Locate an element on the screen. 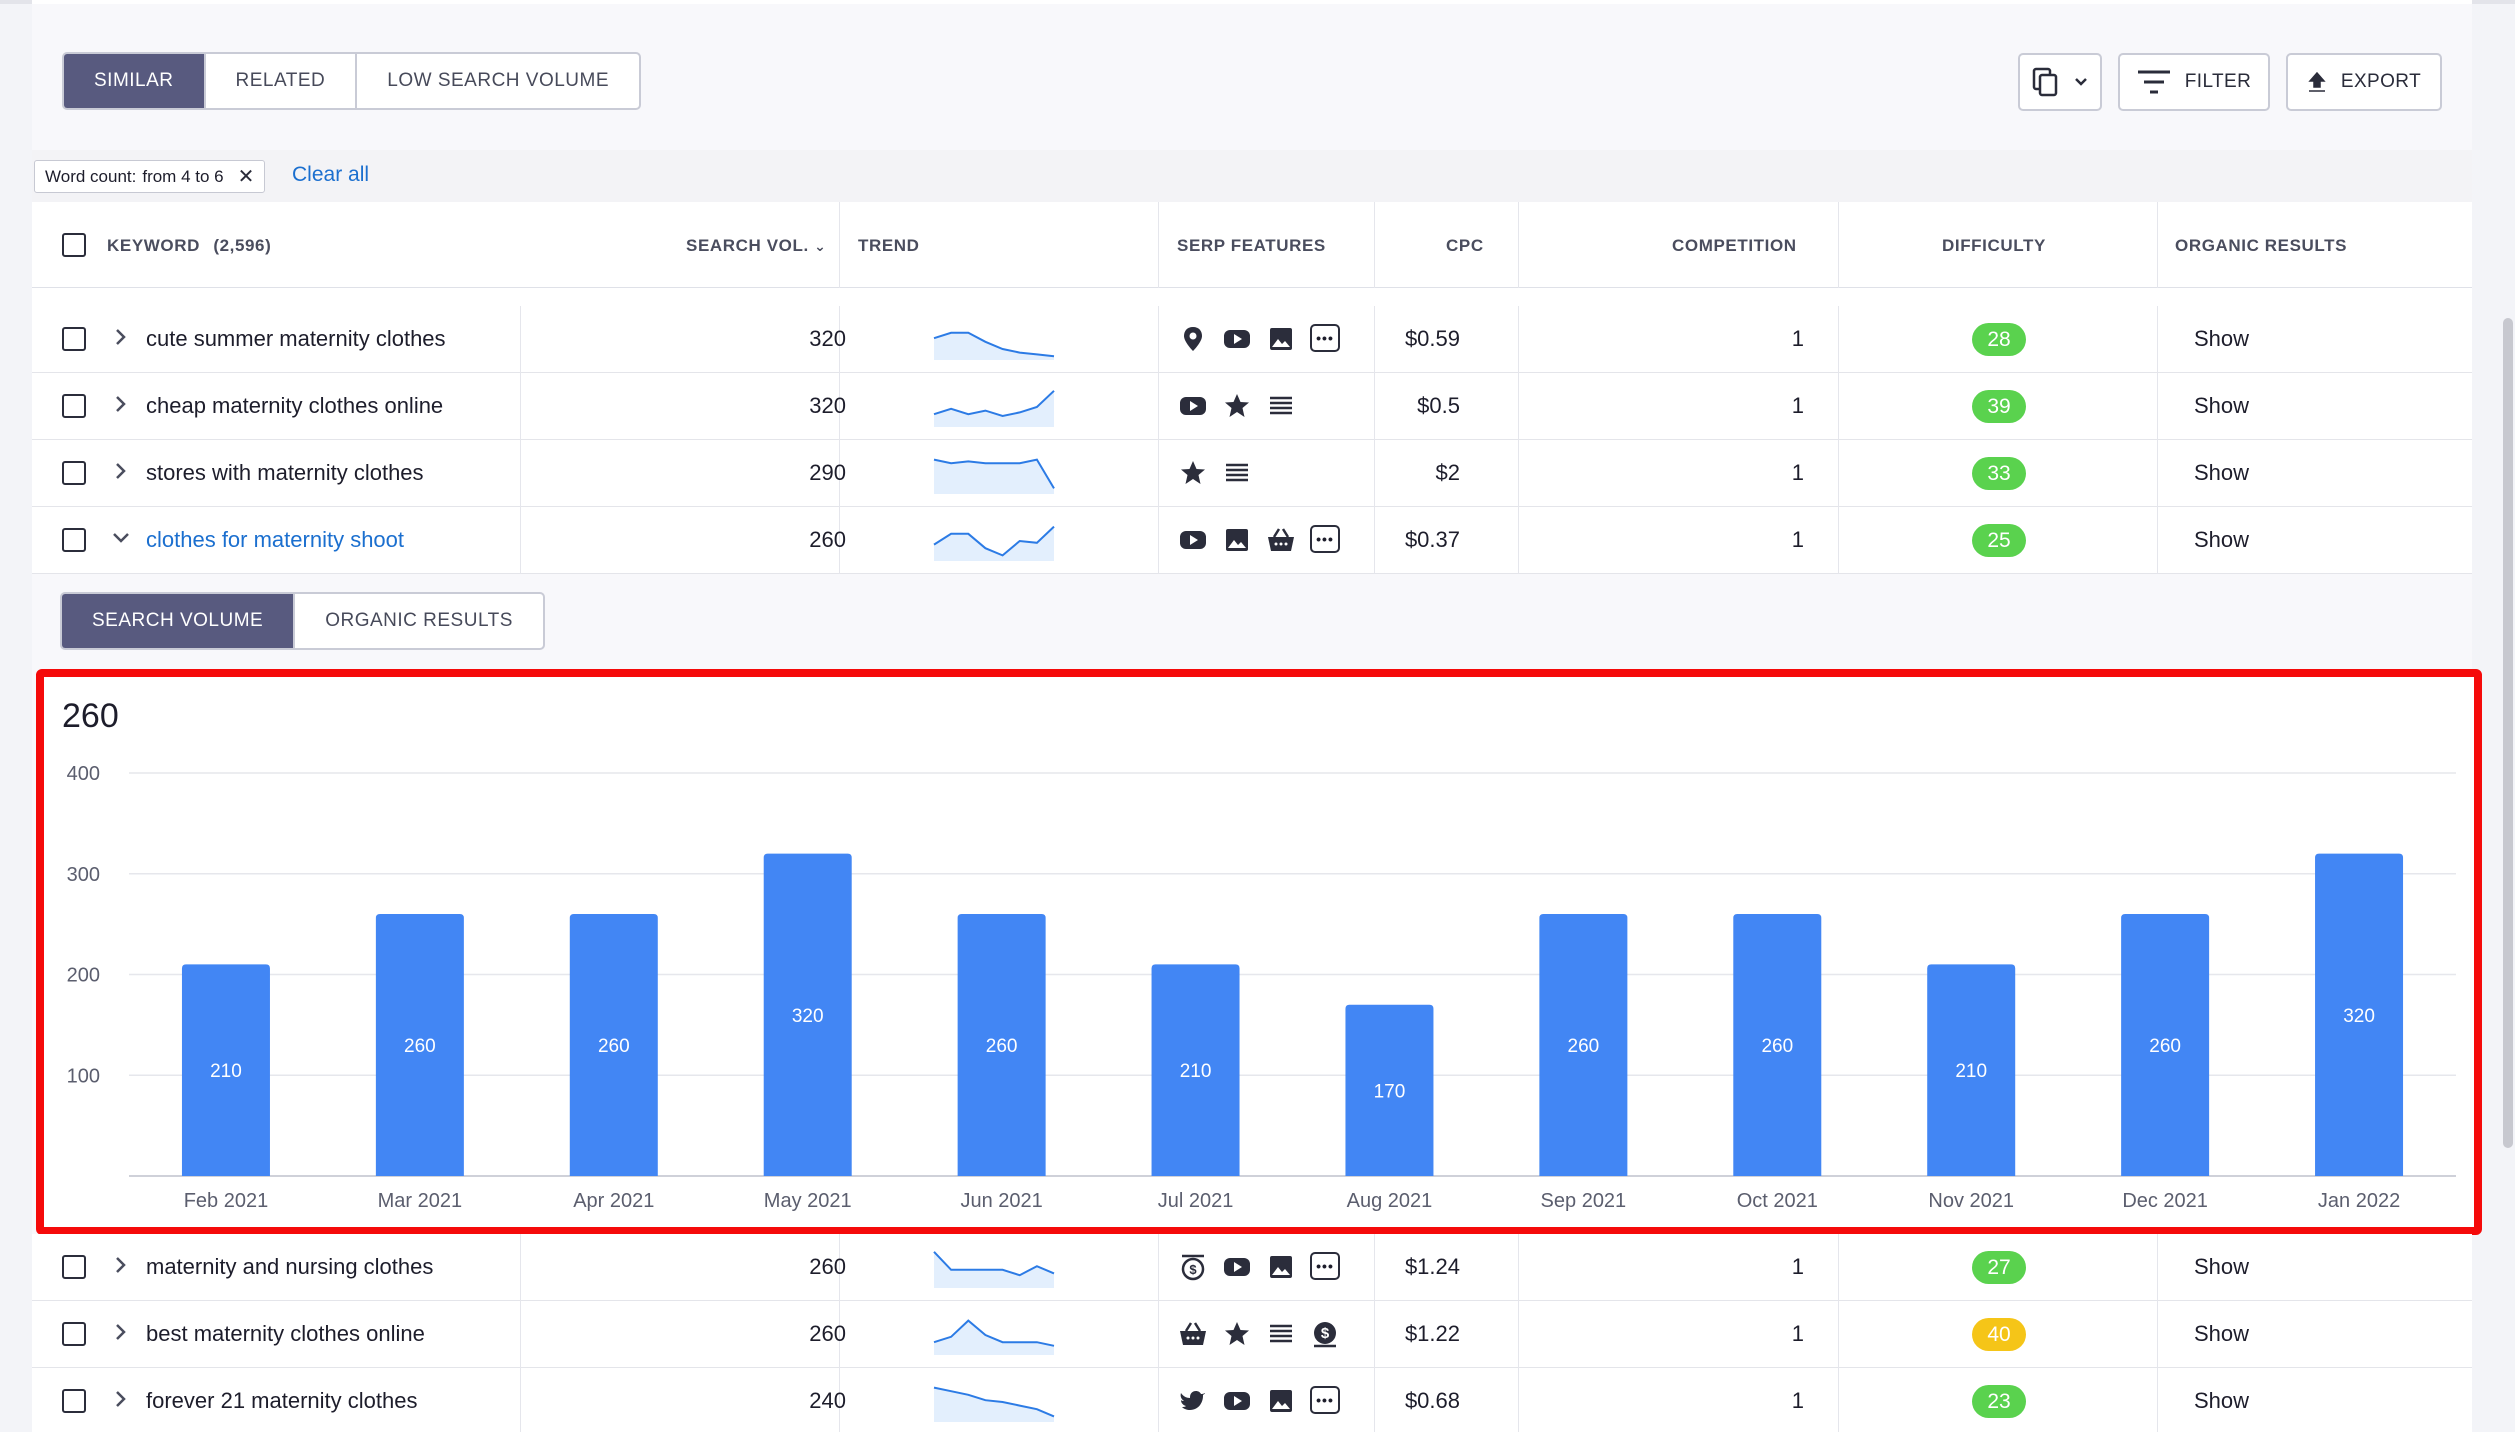  cpc-value: $0.68 is located at coordinates (1432, 1400).